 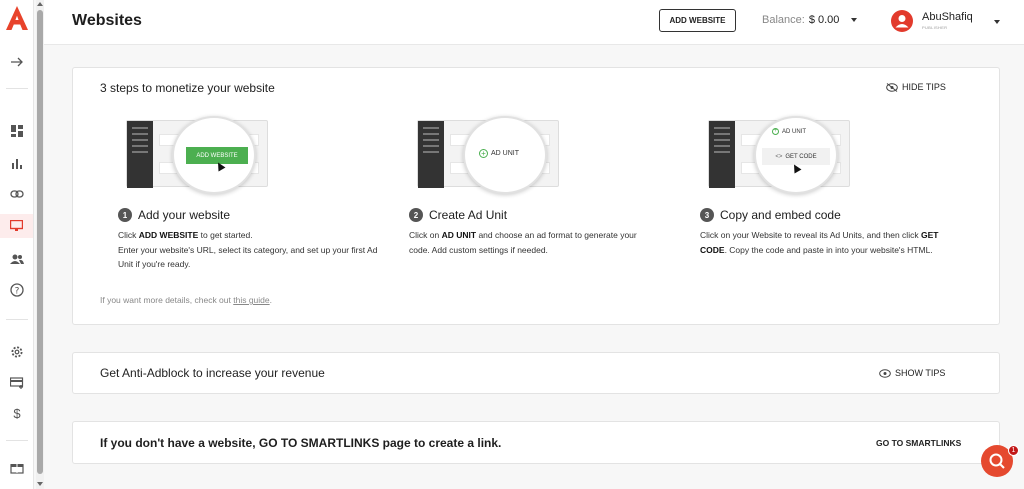 I want to click on gear-icon, so click(x=17, y=352).